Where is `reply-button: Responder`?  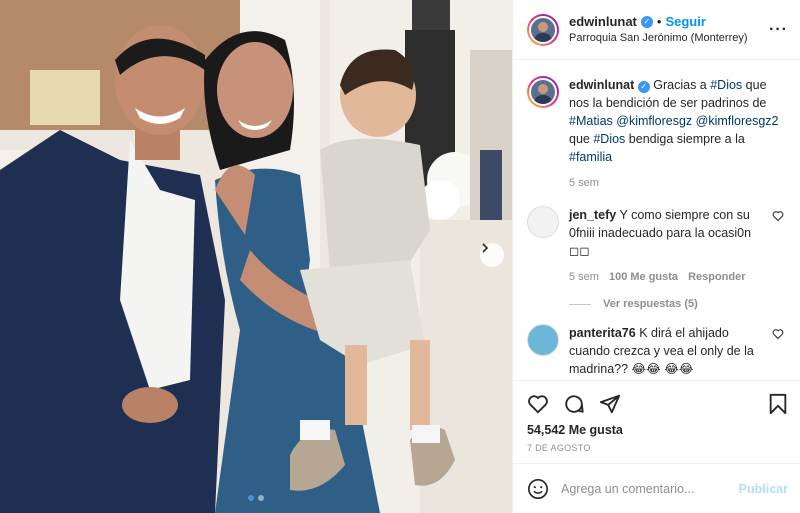 reply-button: Responder is located at coordinates (716, 277).